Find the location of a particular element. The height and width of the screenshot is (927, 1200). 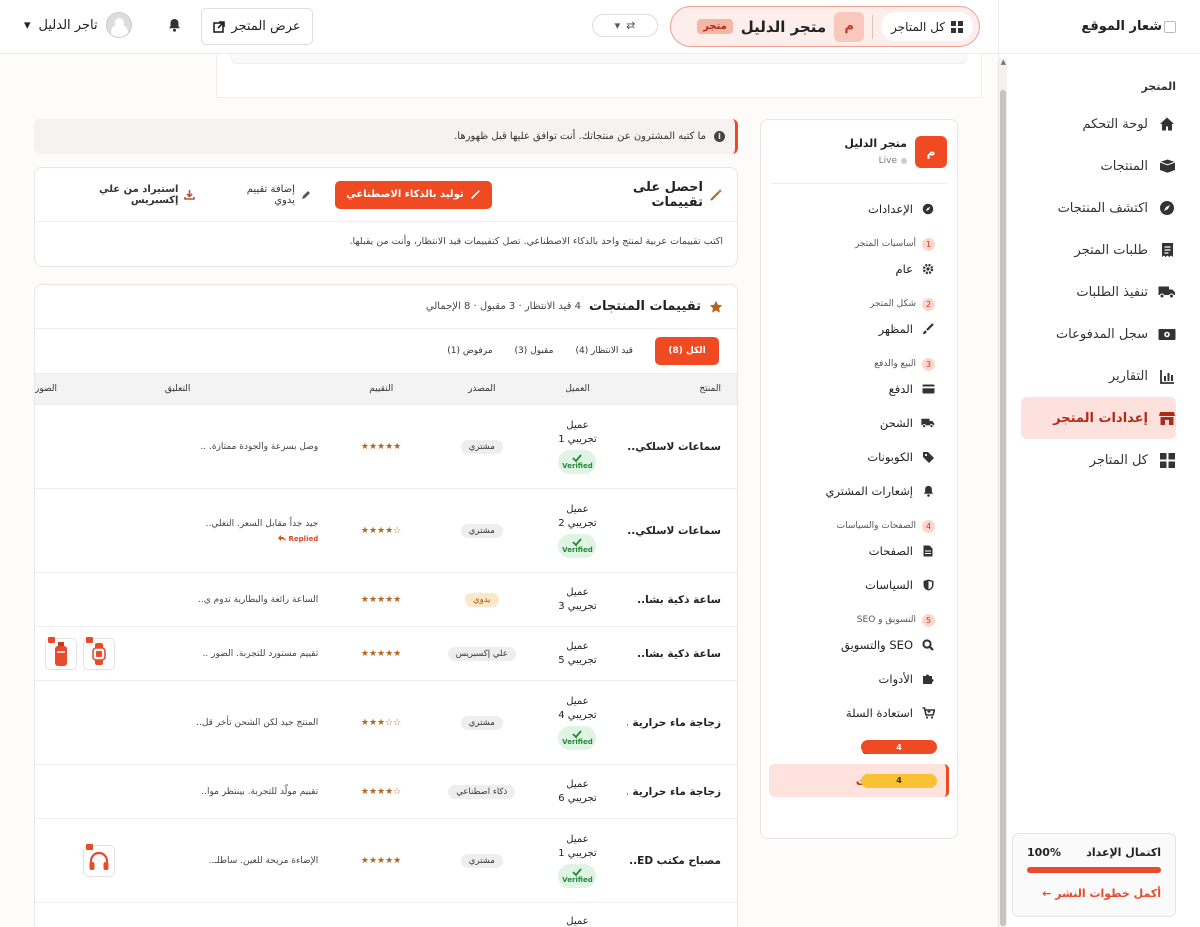

all-stores-label: كل المتاجر is located at coordinates (918, 26).